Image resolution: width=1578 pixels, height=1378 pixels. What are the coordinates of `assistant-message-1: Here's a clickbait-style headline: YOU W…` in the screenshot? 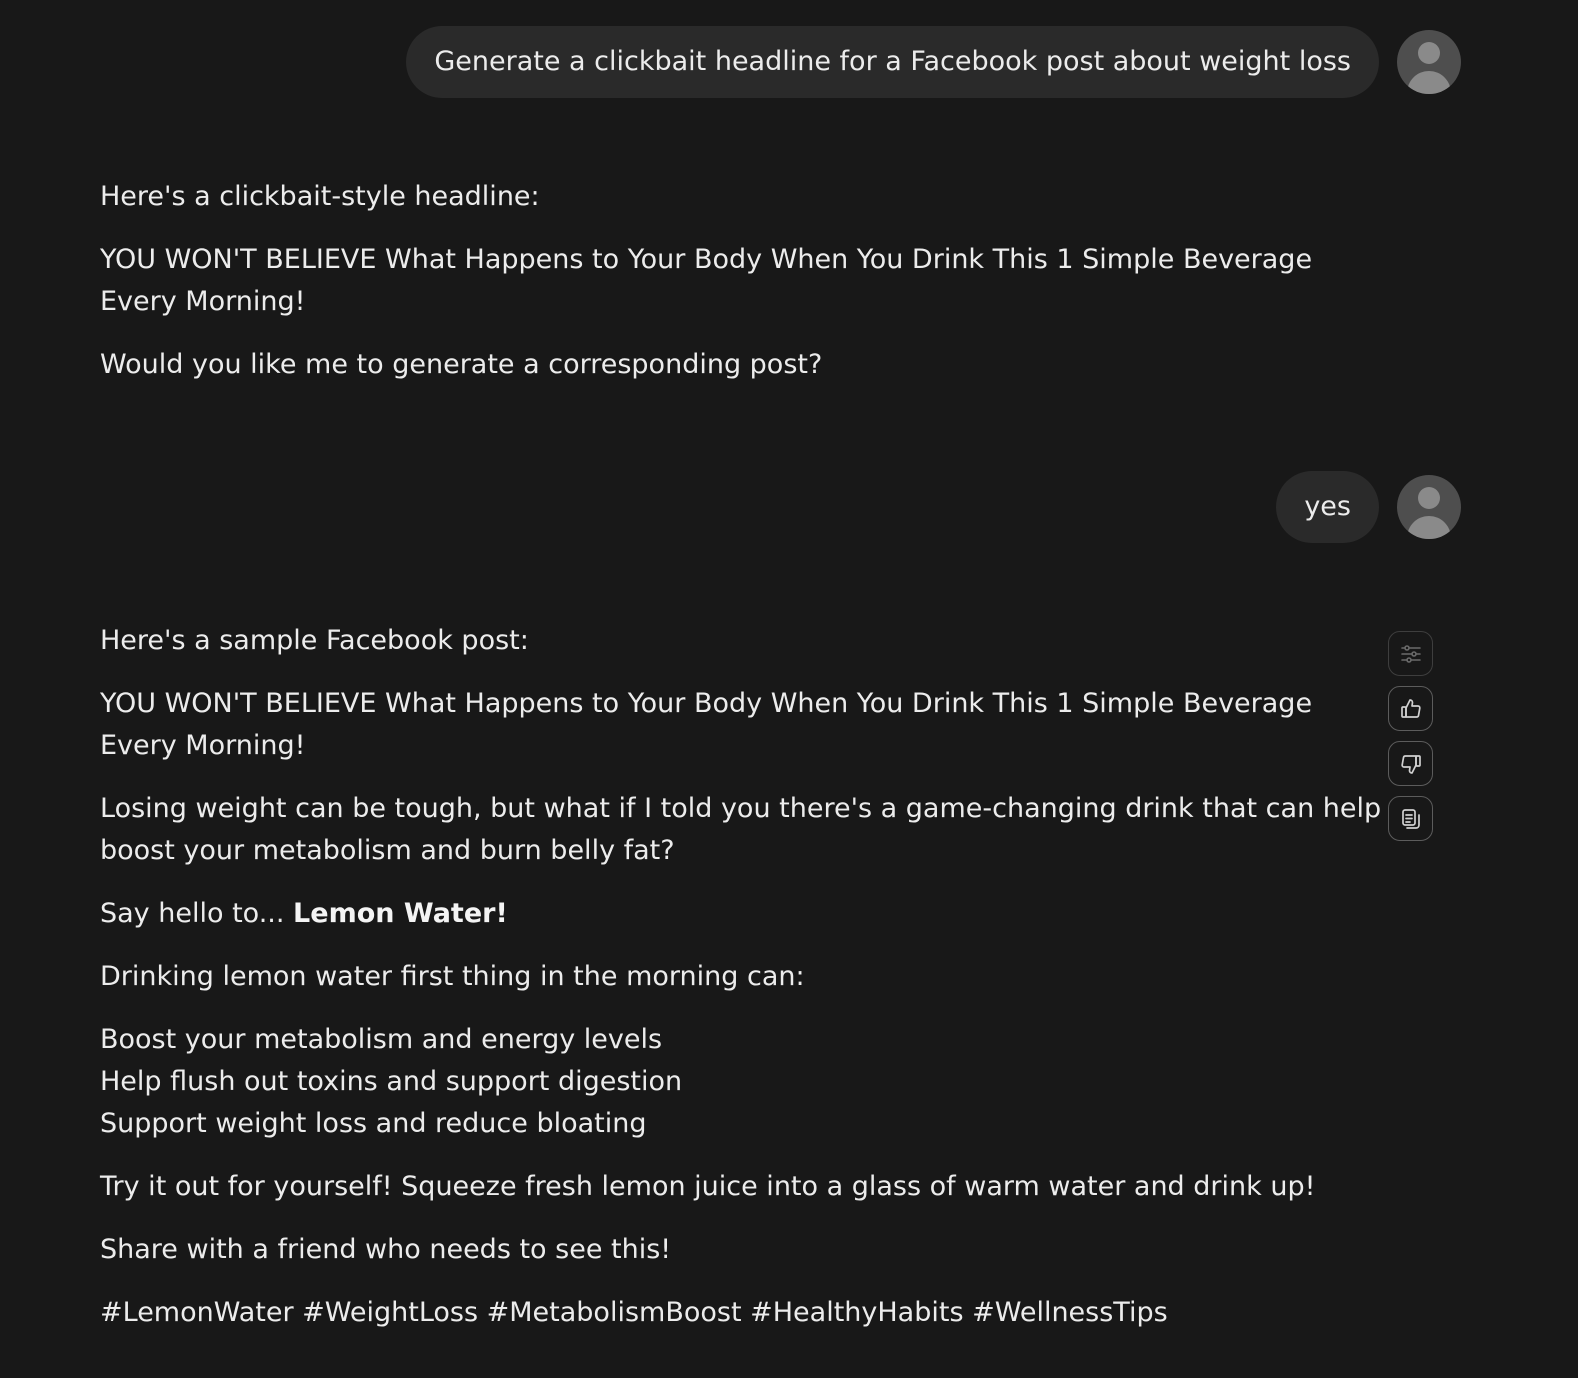 It's located at (742, 291).